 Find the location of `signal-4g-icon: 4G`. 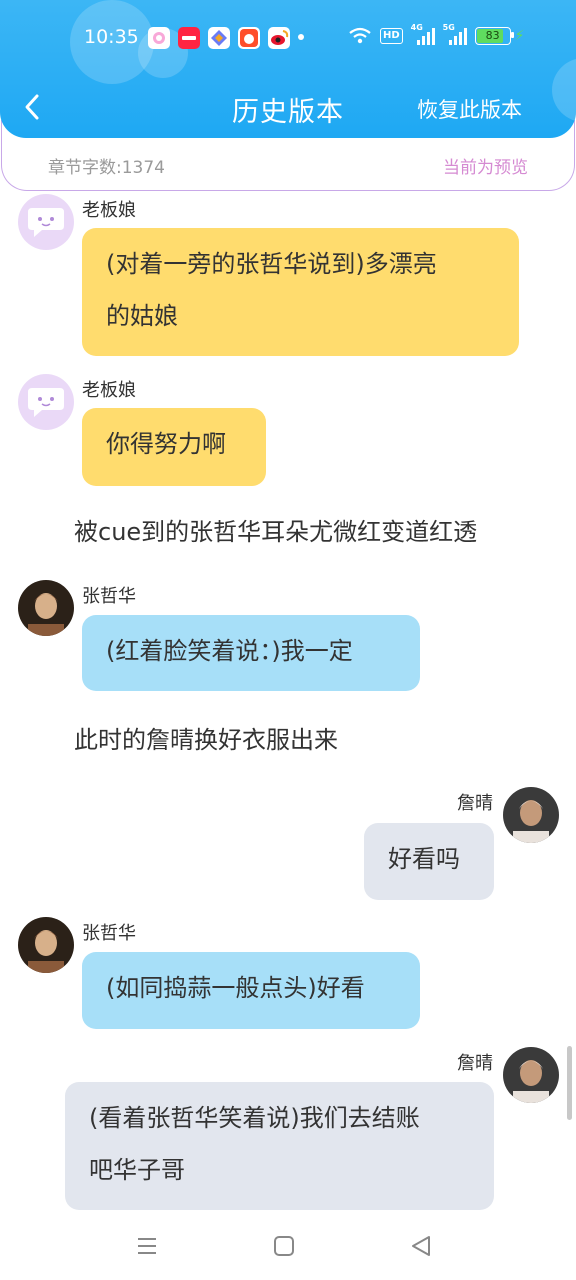

signal-4g-icon: 4G is located at coordinates (422, 34).